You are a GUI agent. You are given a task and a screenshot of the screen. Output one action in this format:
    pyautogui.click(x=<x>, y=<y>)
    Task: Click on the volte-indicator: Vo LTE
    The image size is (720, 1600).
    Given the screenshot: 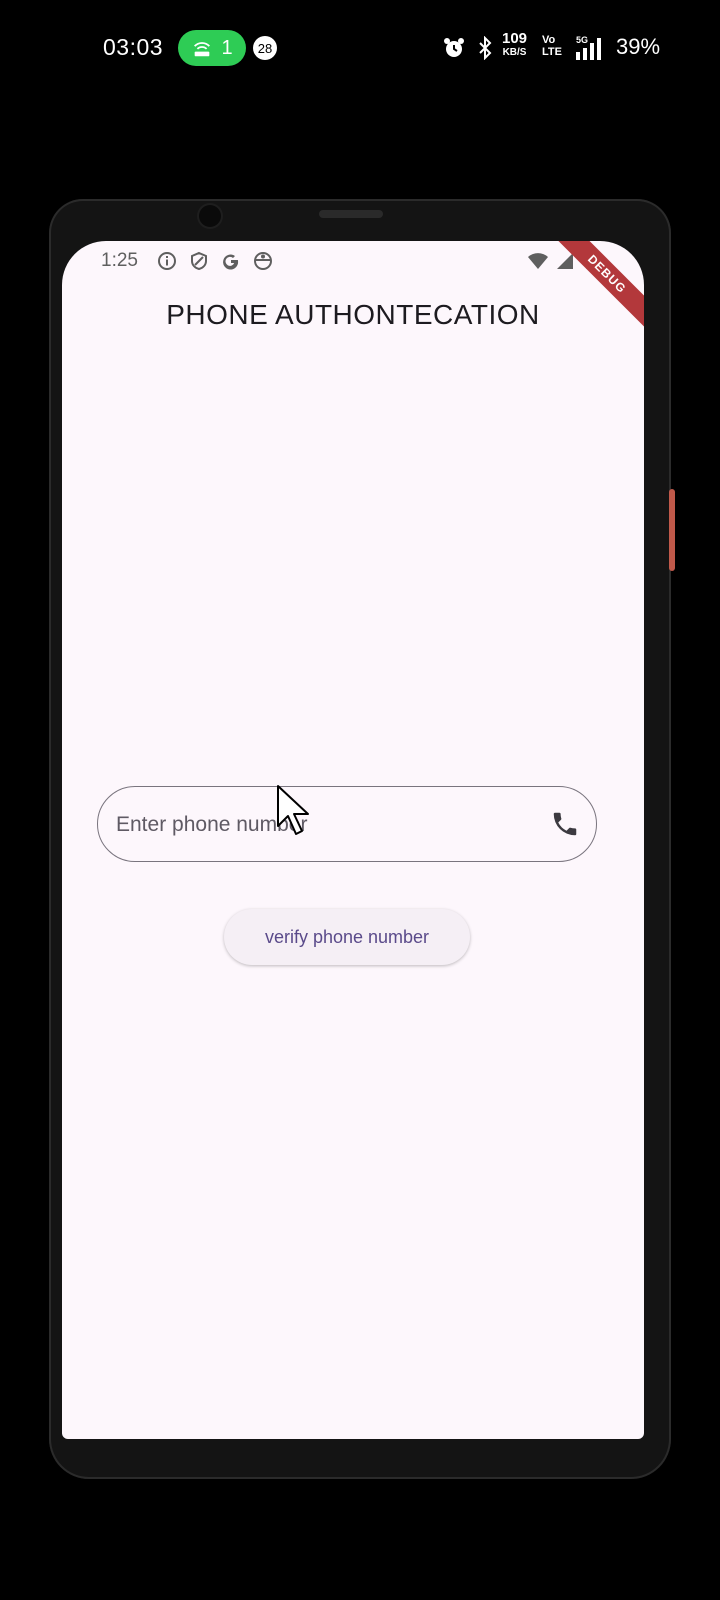 What is the action you would take?
    pyautogui.click(x=552, y=46)
    